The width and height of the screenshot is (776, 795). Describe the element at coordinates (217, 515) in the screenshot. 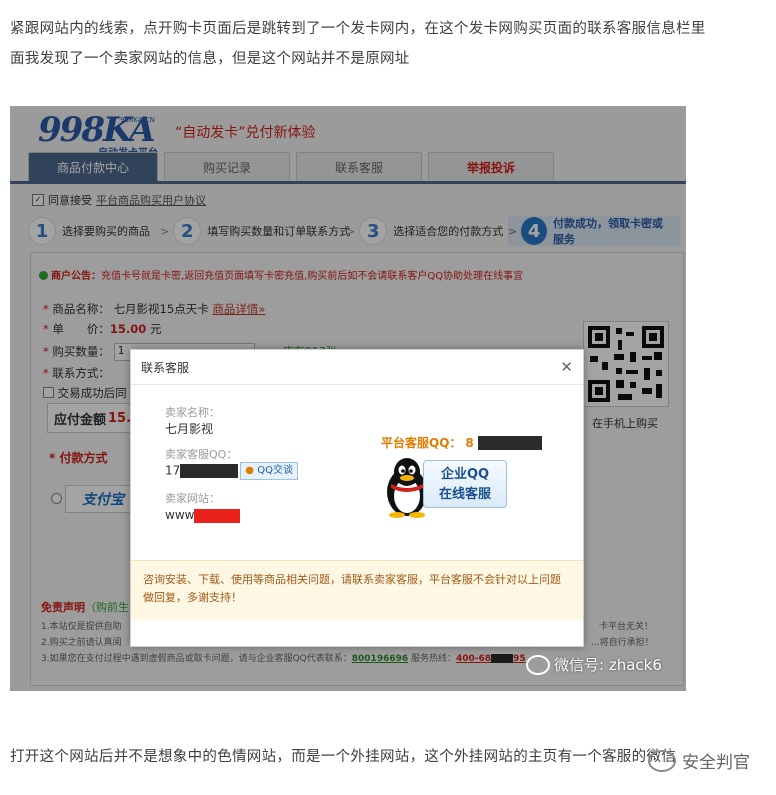

I see `red-redaction-bar` at that location.